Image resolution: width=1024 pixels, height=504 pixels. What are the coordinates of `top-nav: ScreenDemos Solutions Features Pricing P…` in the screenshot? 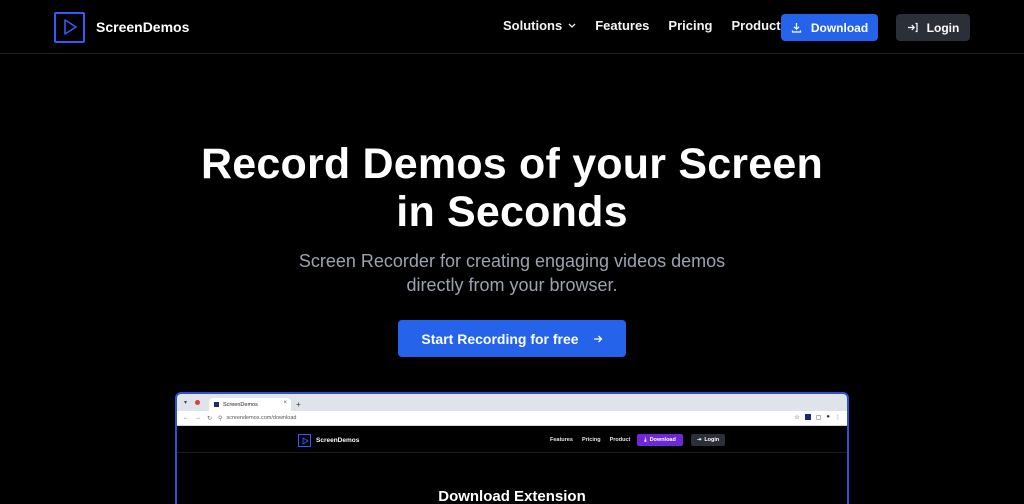 It's located at (512, 27).